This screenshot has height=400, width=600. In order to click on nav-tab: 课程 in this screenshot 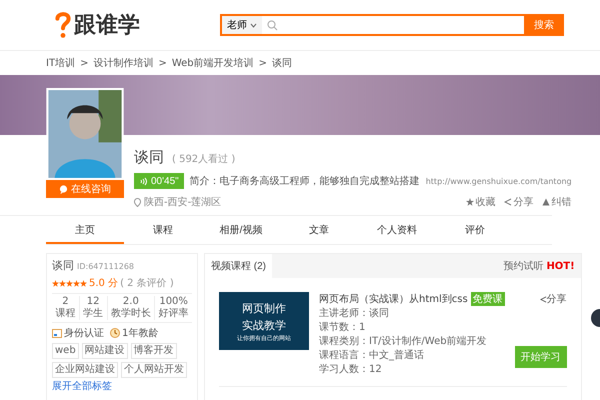, I will do `click(163, 231)`.